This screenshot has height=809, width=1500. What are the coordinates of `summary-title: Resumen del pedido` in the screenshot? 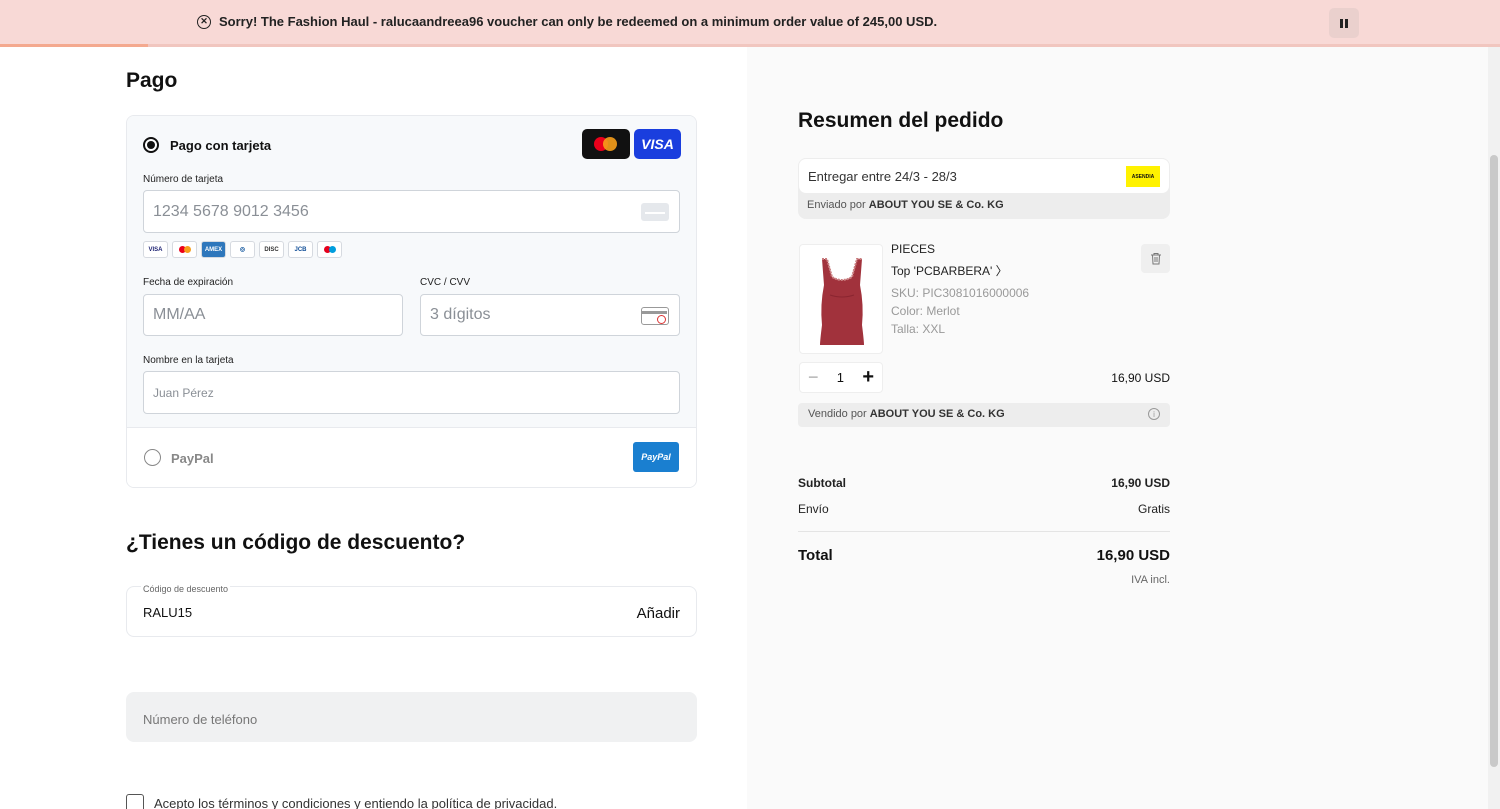 It's located at (901, 120).